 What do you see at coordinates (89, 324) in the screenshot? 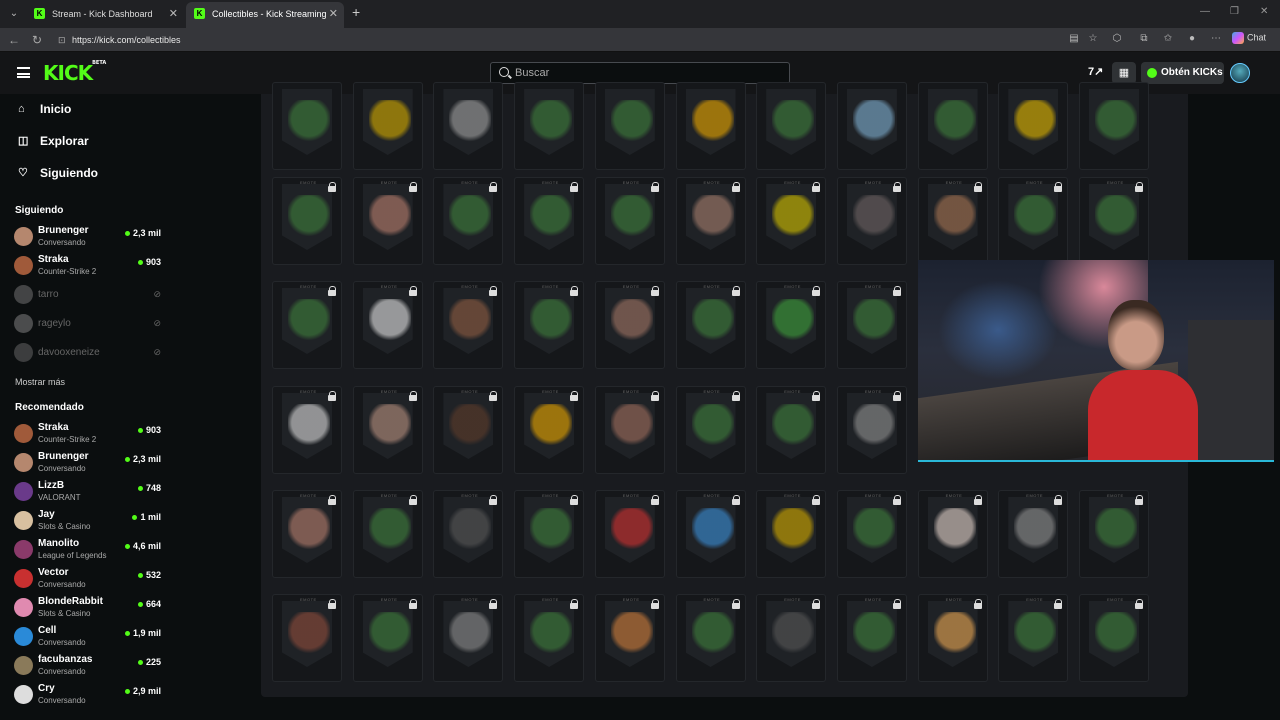
I see `following-channel-offline: rageylo ⊘` at bounding box center [89, 324].